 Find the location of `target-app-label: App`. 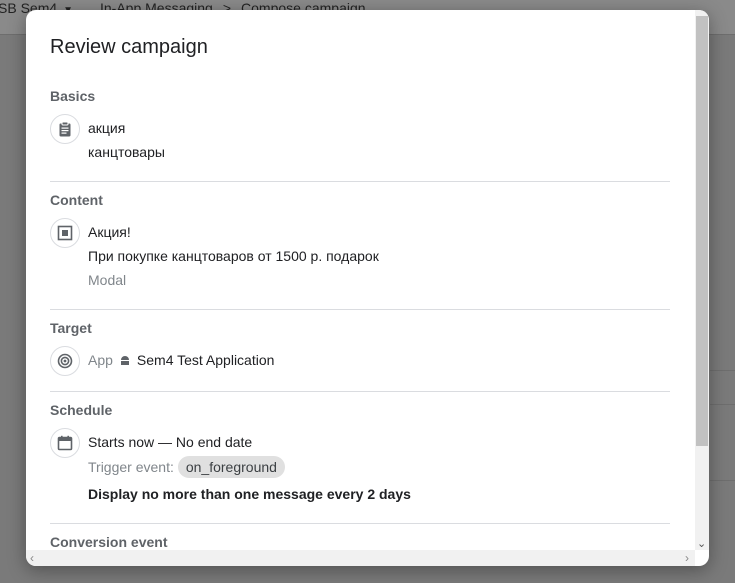

target-app-label: App is located at coordinates (100, 360).